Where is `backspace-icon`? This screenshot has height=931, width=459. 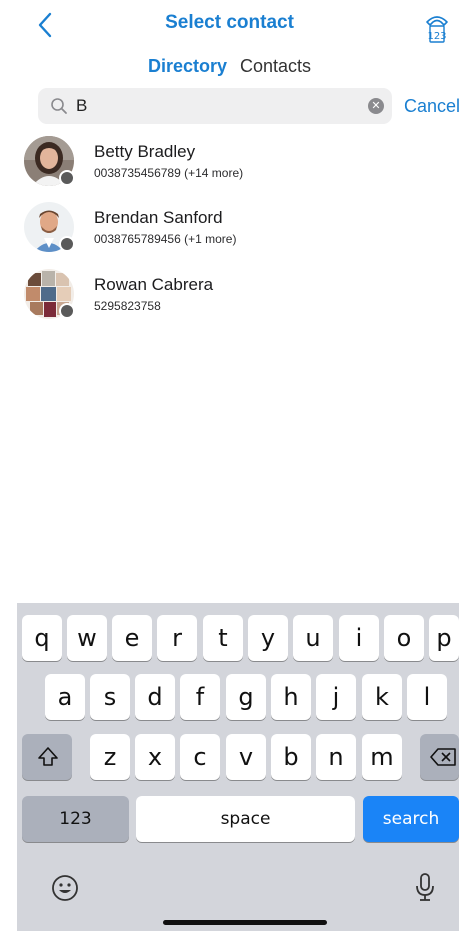
backspace-icon is located at coordinates (443, 757).